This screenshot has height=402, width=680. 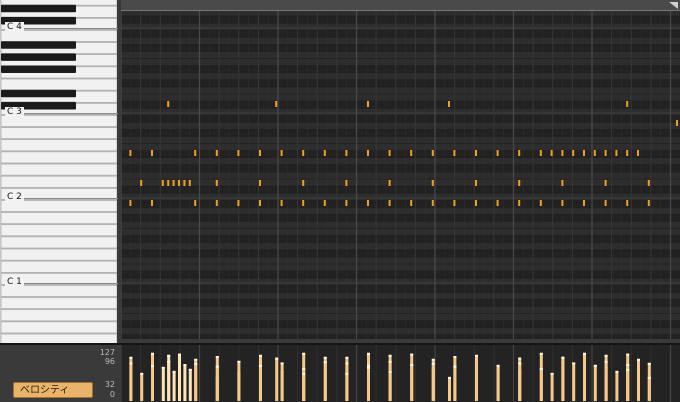 What do you see at coordinates (673, 5) in the screenshot?
I see `resize-corner-icon` at bounding box center [673, 5].